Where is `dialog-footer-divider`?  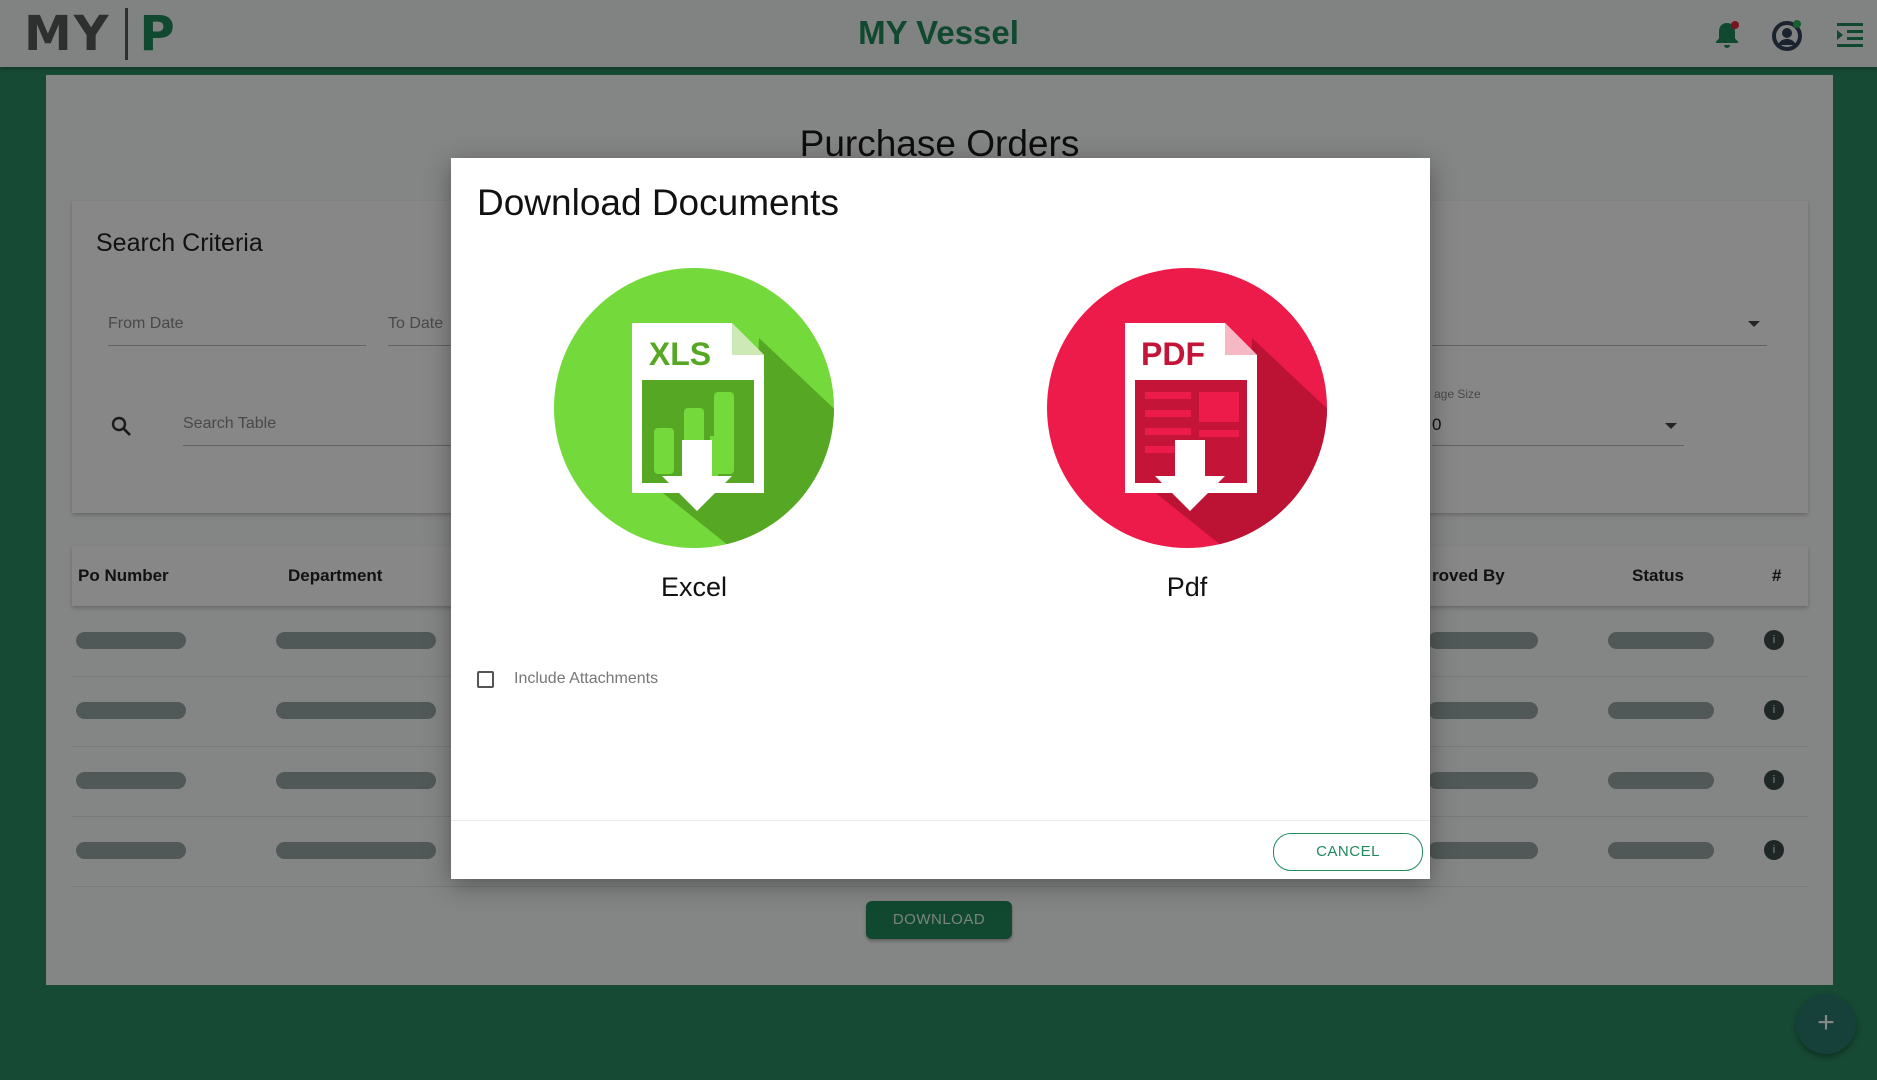
dialog-footer-divider is located at coordinates (940, 820).